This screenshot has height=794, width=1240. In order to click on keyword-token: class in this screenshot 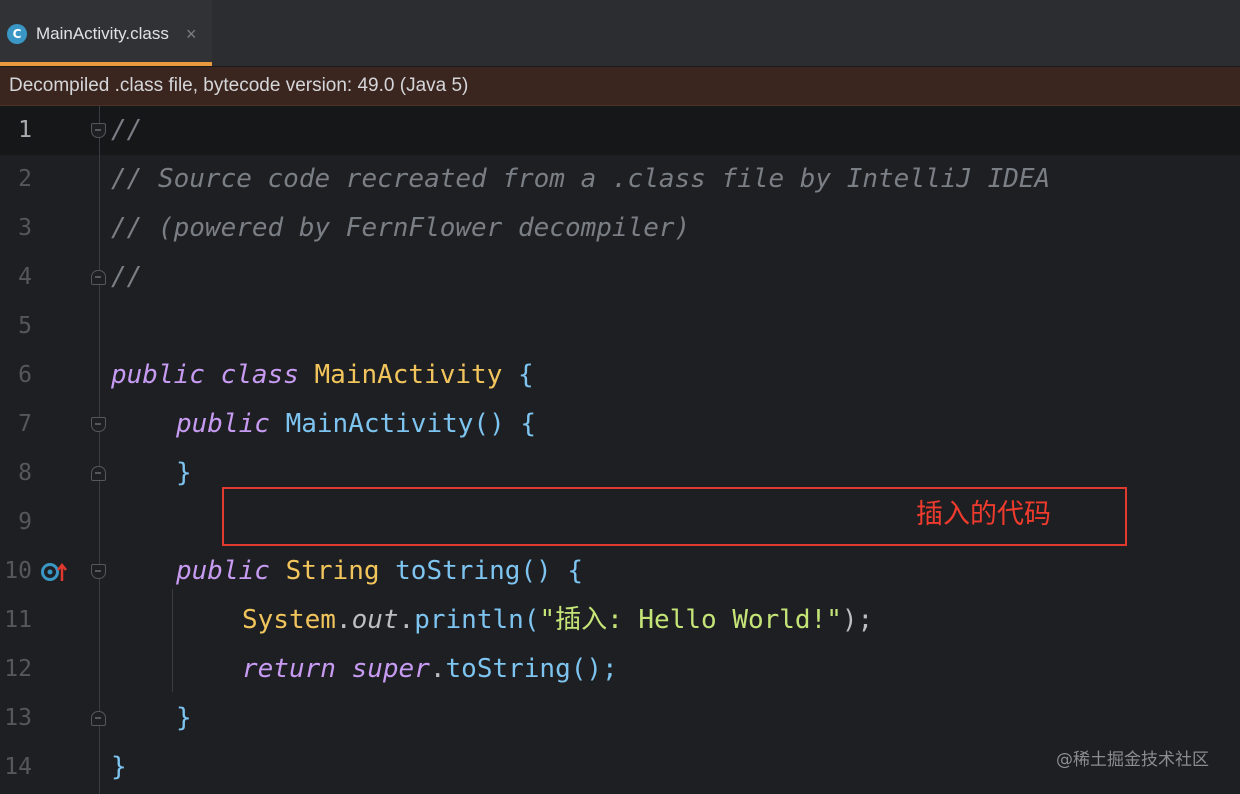, I will do `click(259, 375)`.